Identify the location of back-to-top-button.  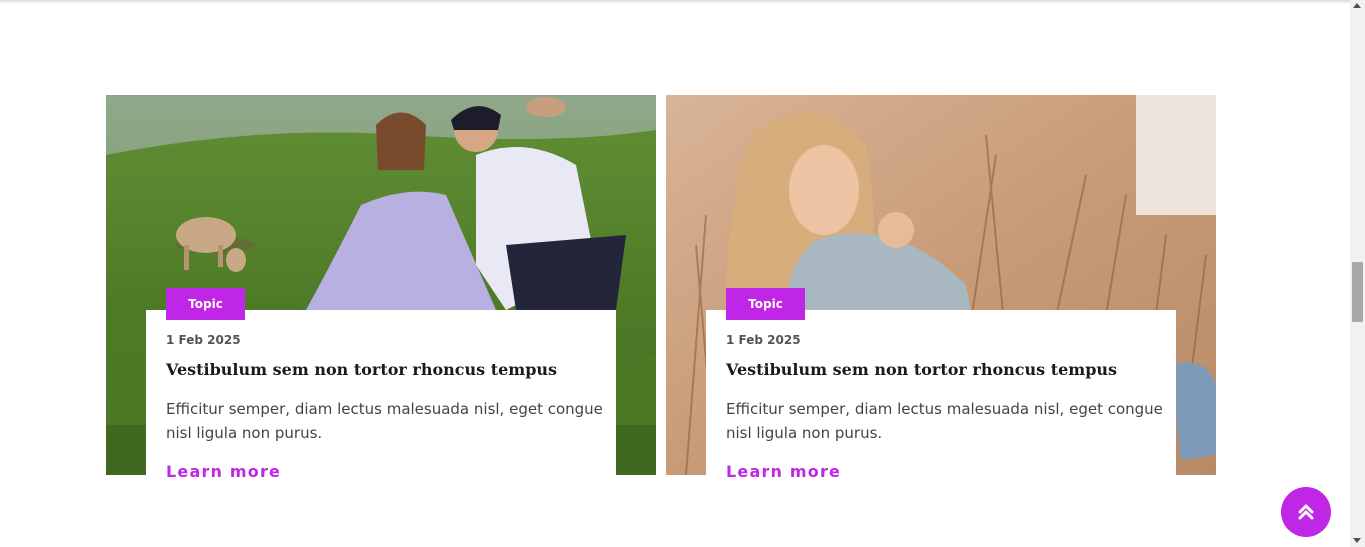
(1306, 512).